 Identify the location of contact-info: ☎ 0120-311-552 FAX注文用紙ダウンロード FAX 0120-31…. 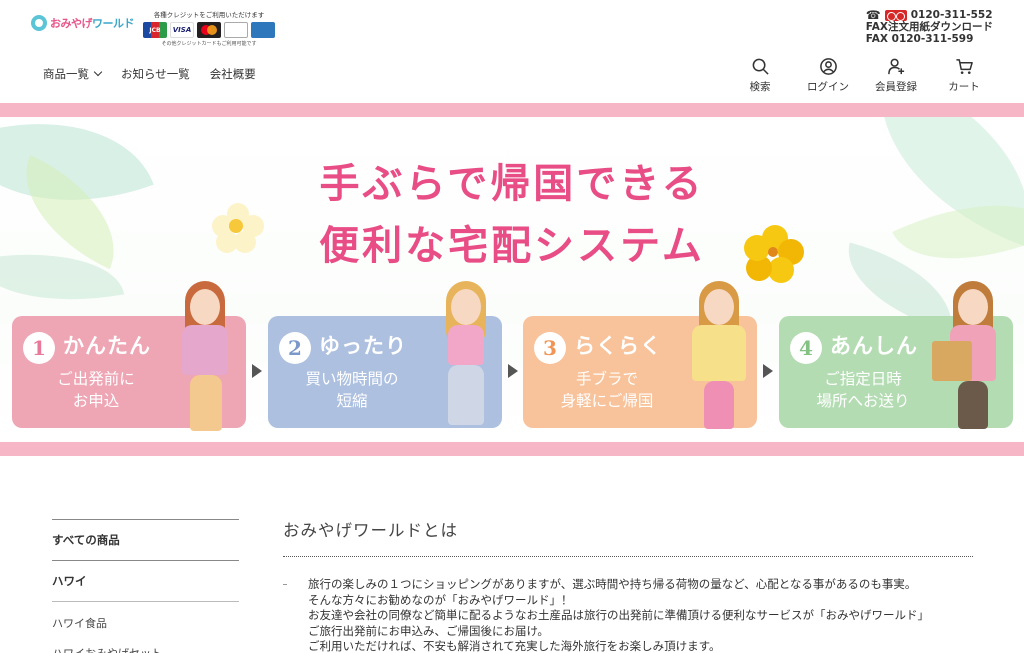
(929, 27).